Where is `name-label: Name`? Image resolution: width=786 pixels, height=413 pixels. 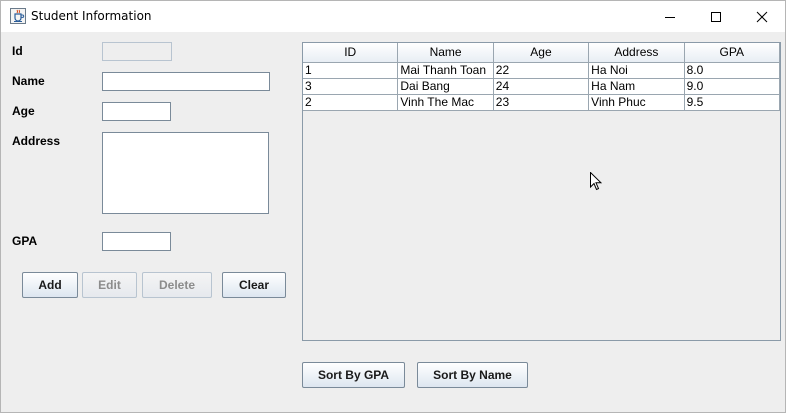
name-label: Name is located at coordinates (28, 81).